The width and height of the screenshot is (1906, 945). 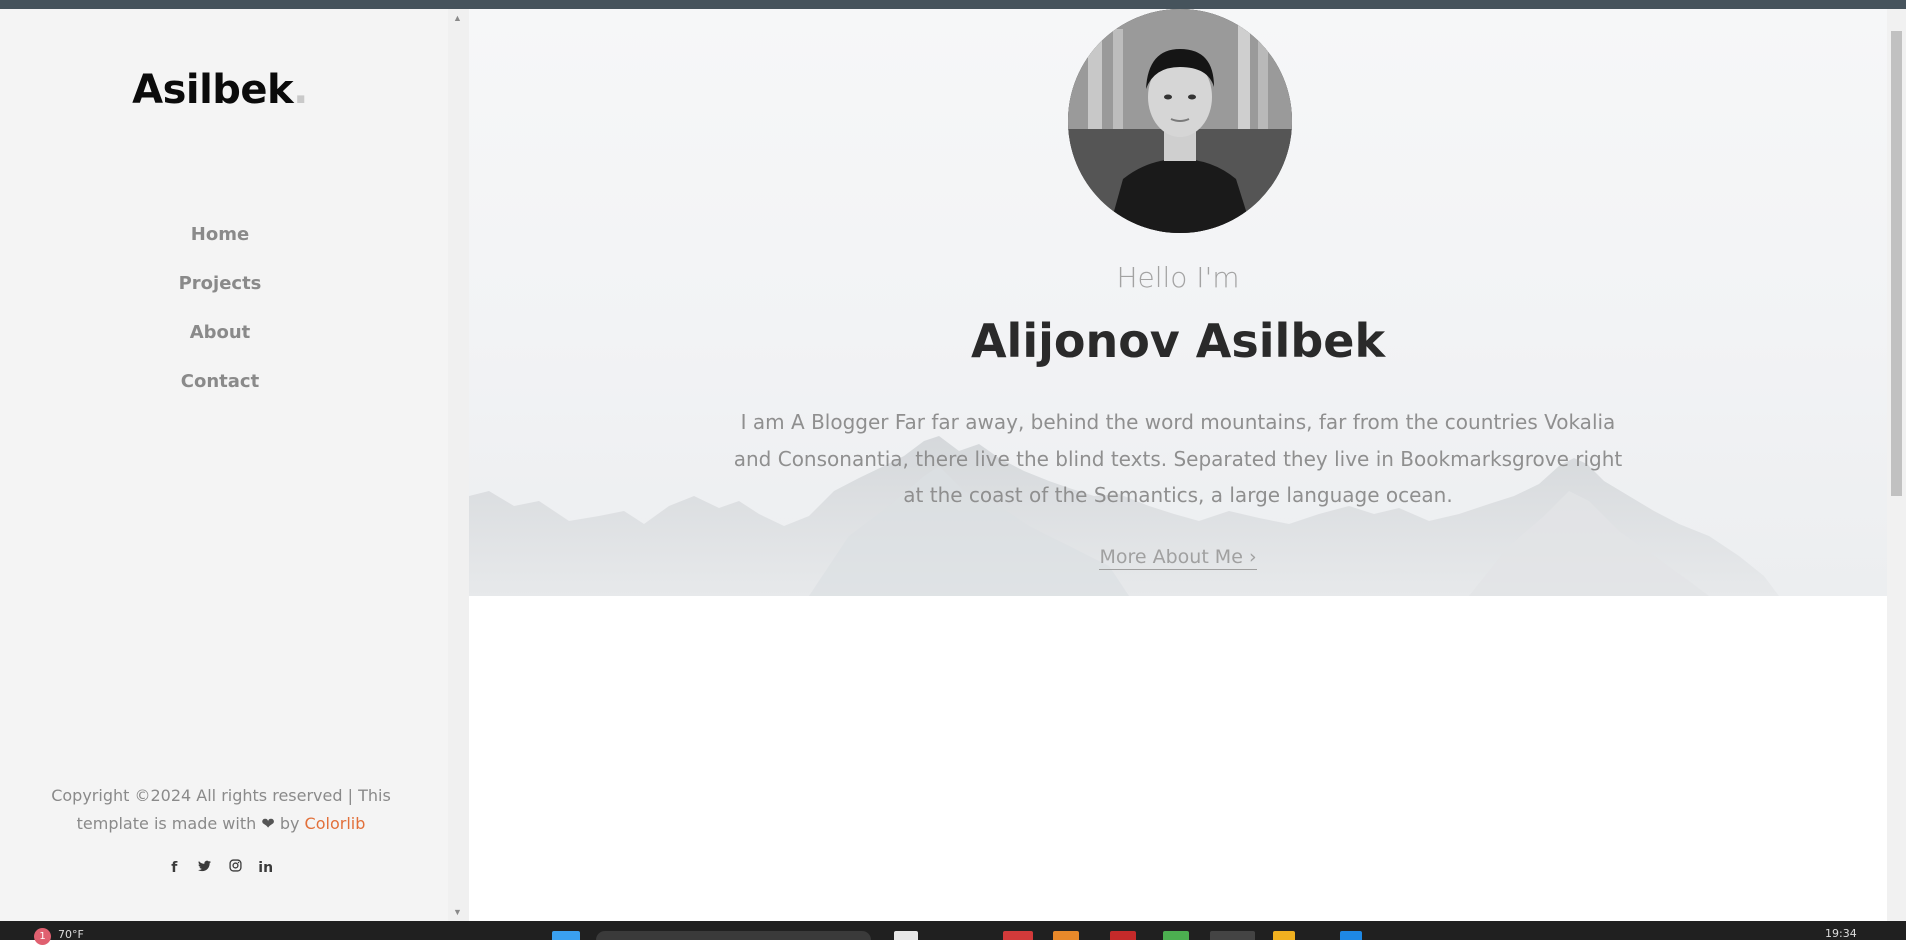 What do you see at coordinates (71, 934) in the screenshot?
I see `weather-temperature: 70°F` at bounding box center [71, 934].